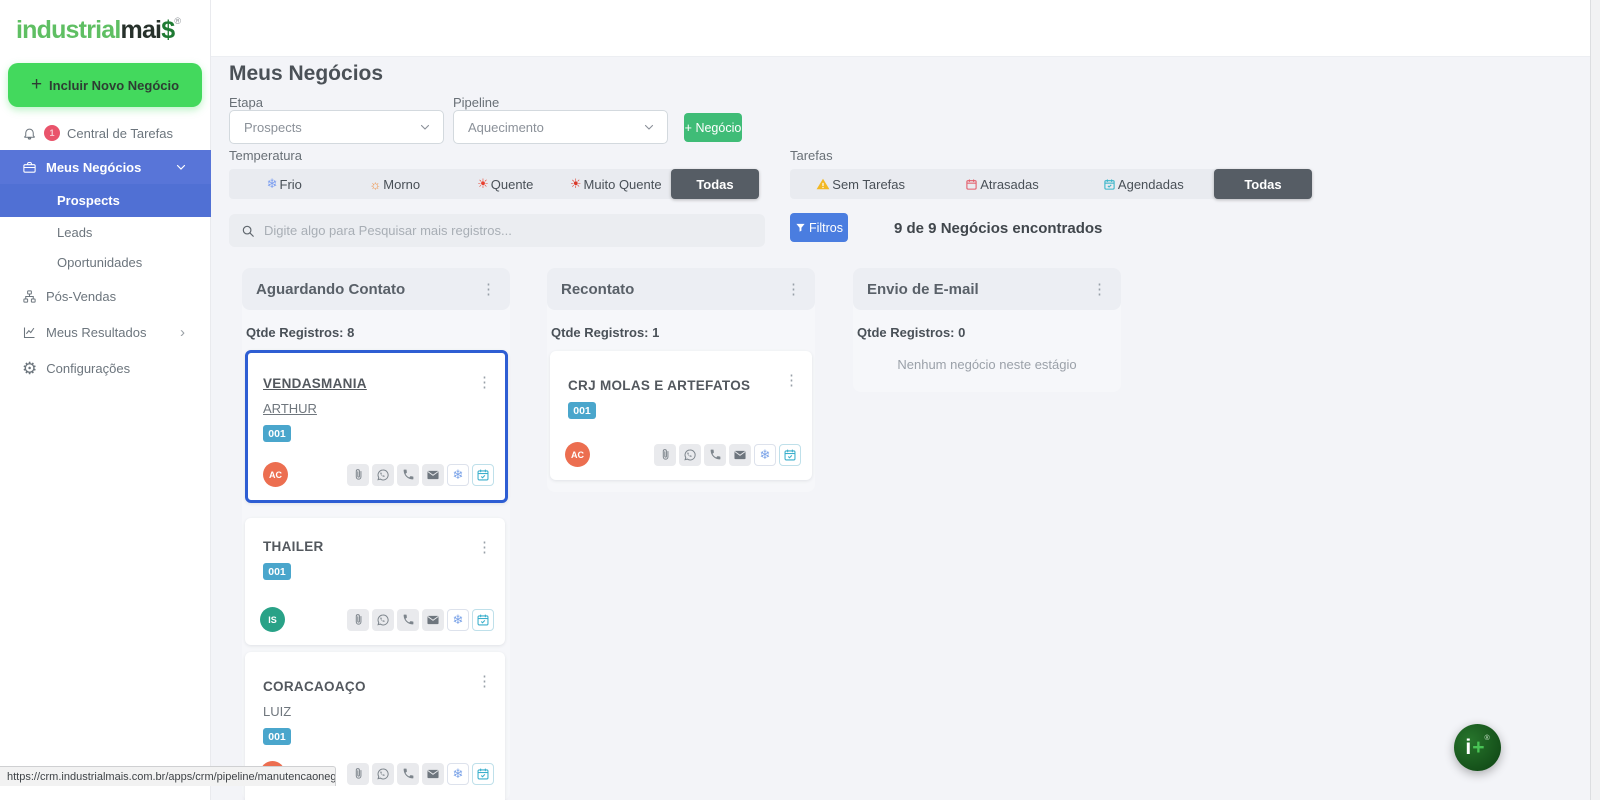 This screenshot has height=800, width=1600. I want to click on tarefas-todas-option-selected: Todas, so click(1262, 184).